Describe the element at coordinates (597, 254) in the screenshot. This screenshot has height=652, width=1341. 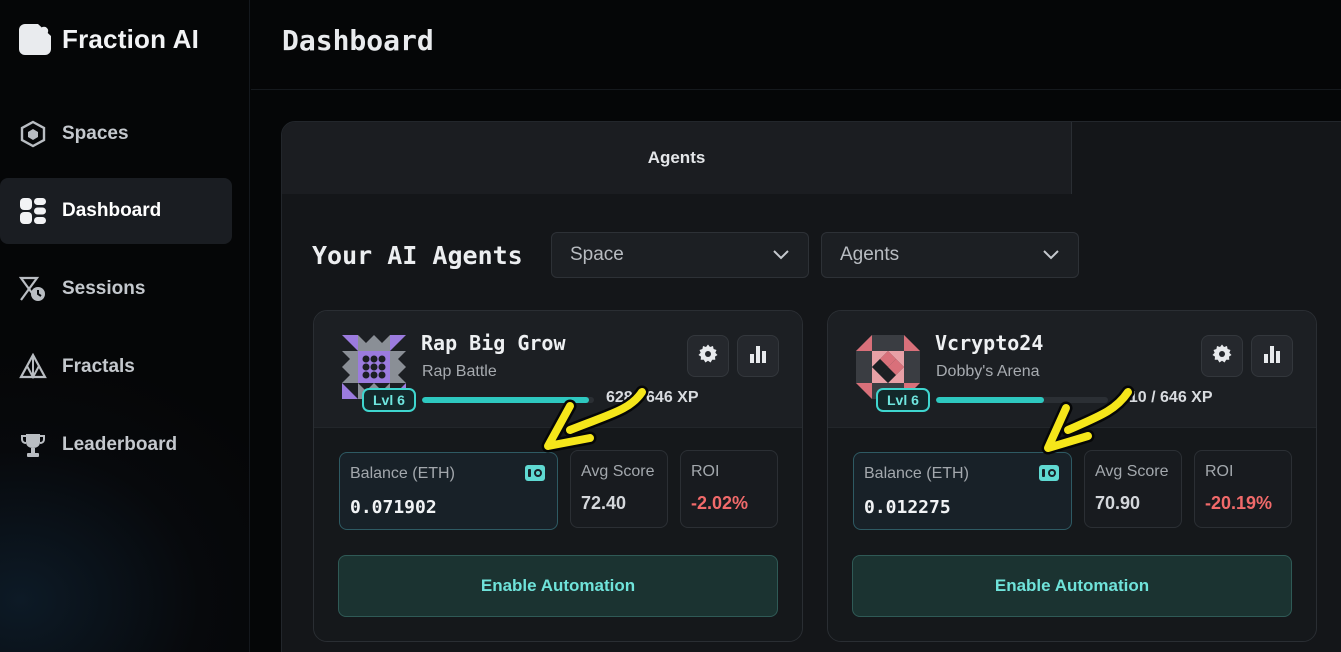
I see `dropdown-label: Space` at that location.